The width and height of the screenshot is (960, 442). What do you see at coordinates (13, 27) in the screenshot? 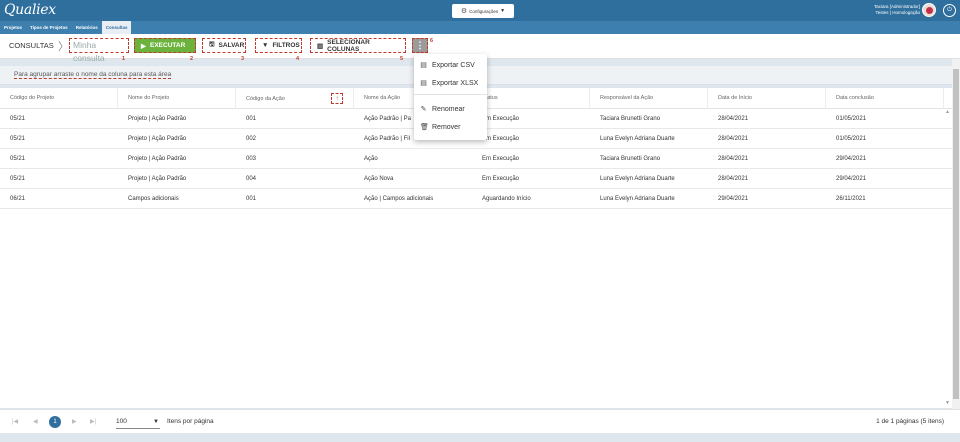
I see `tab-projetos: Projetos` at bounding box center [13, 27].